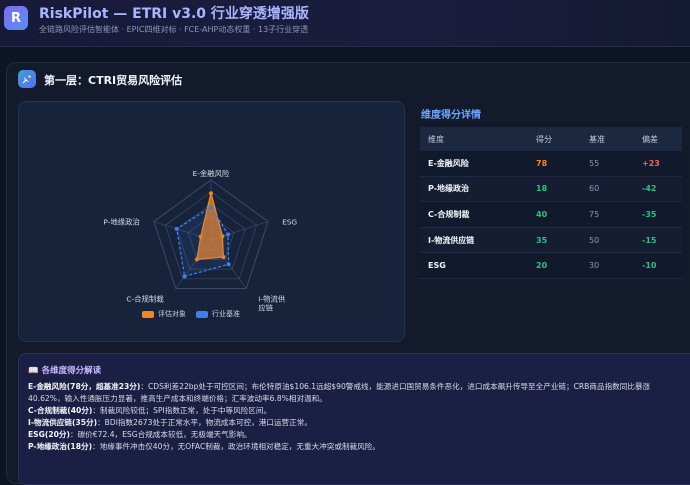  What do you see at coordinates (113, 80) in the screenshot?
I see `section-title: 第一层：CTRI贸易风险评估` at bounding box center [113, 80].